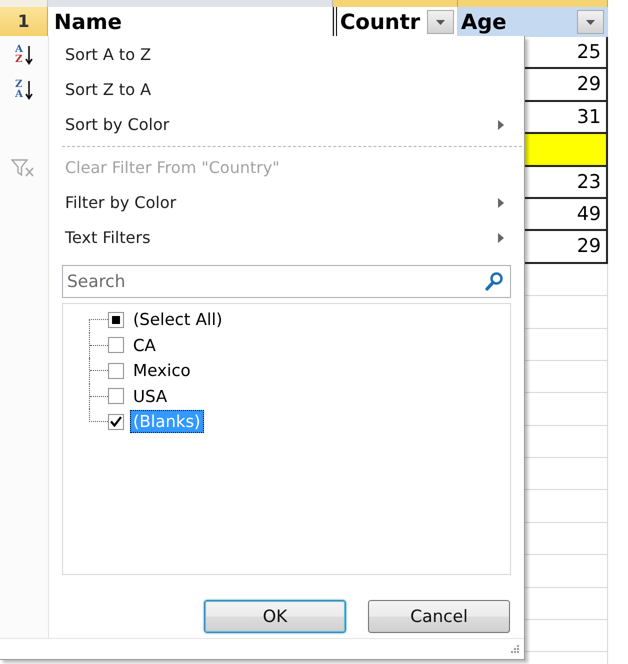  What do you see at coordinates (24, 22) in the screenshot?
I see `row-header: 1` at bounding box center [24, 22].